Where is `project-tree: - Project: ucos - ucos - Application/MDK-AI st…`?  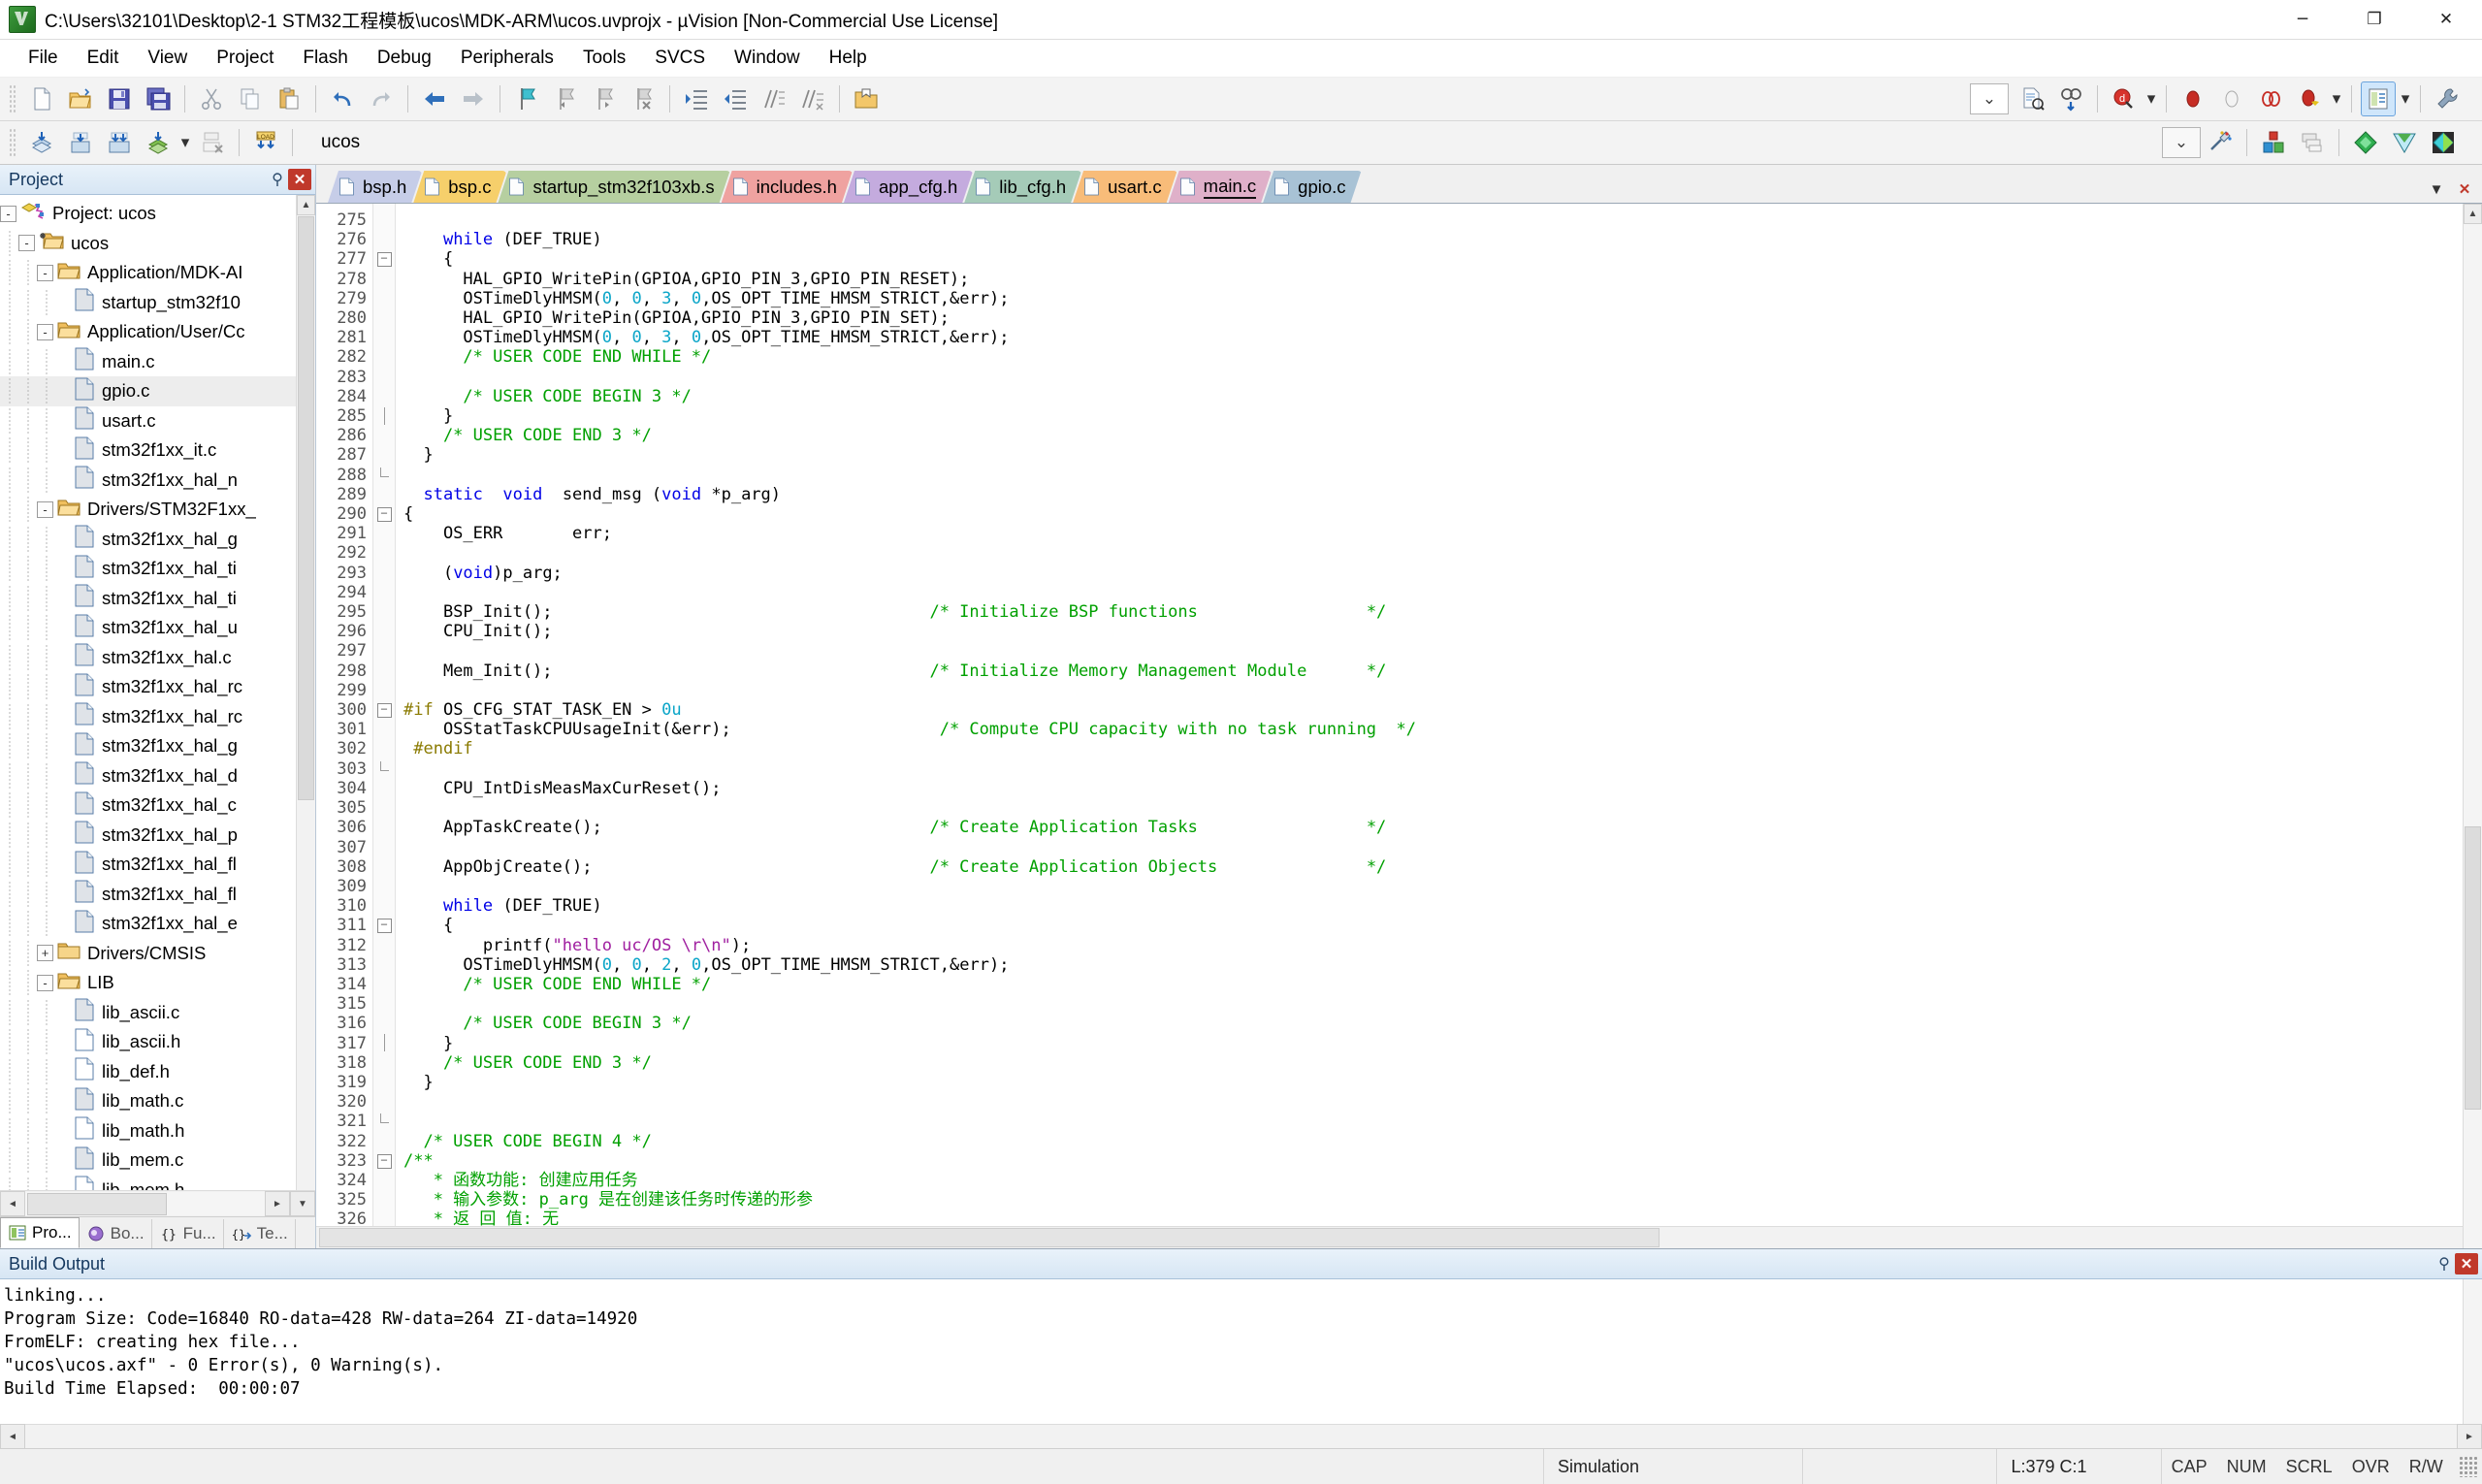
project-tree: - Project: ucos - ucos - Application/MDK-AI st… is located at coordinates (148, 692).